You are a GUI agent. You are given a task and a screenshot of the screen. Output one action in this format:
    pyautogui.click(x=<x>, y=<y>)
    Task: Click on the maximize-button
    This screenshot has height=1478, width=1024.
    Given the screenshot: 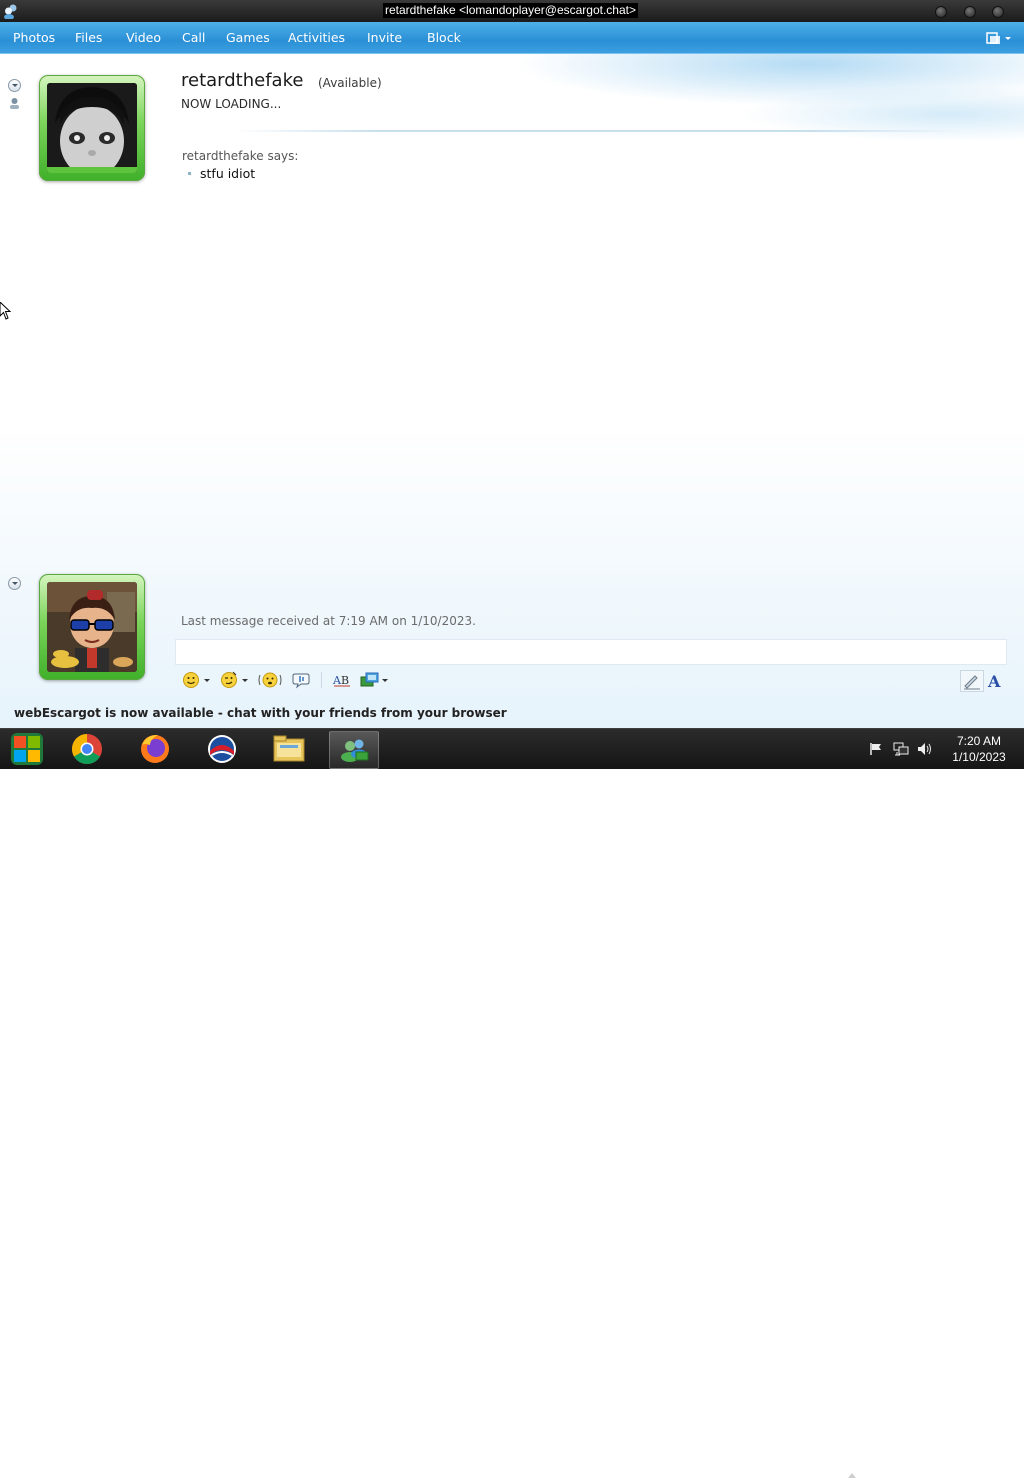 What is the action you would take?
    pyautogui.click(x=970, y=12)
    